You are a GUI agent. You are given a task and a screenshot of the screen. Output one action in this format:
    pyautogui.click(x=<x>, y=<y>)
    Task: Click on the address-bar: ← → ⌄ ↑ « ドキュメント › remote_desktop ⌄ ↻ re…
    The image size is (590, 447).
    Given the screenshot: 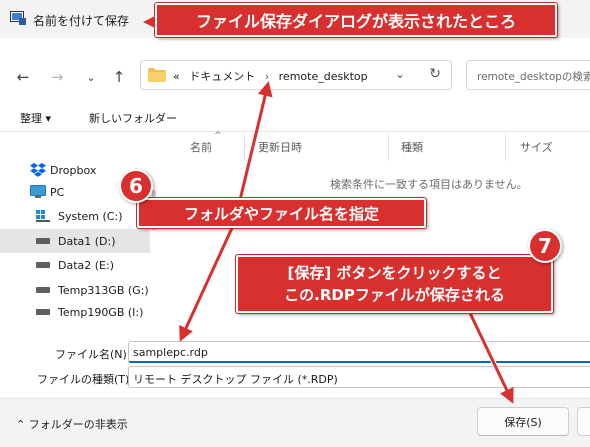 What is the action you would take?
    pyautogui.click(x=295, y=75)
    